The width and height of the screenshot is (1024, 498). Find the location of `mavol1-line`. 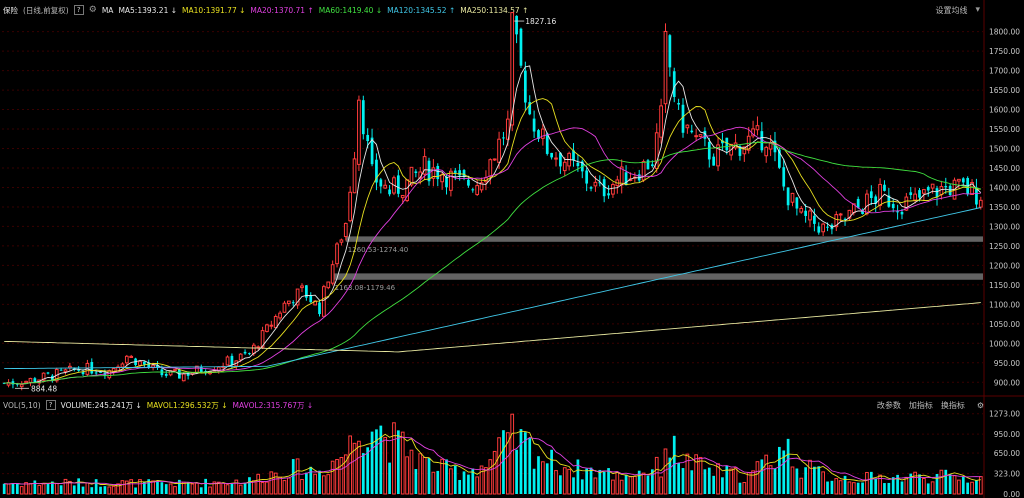

mavol1-line is located at coordinates (492, 458).